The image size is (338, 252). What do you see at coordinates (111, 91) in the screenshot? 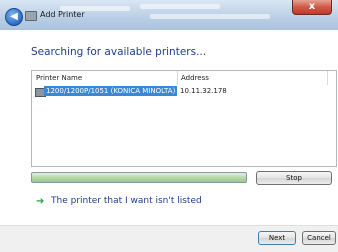
I see `printer-name: 1200/1200P/1051 (KONICA MINOLTA)` at bounding box center [111, 91].